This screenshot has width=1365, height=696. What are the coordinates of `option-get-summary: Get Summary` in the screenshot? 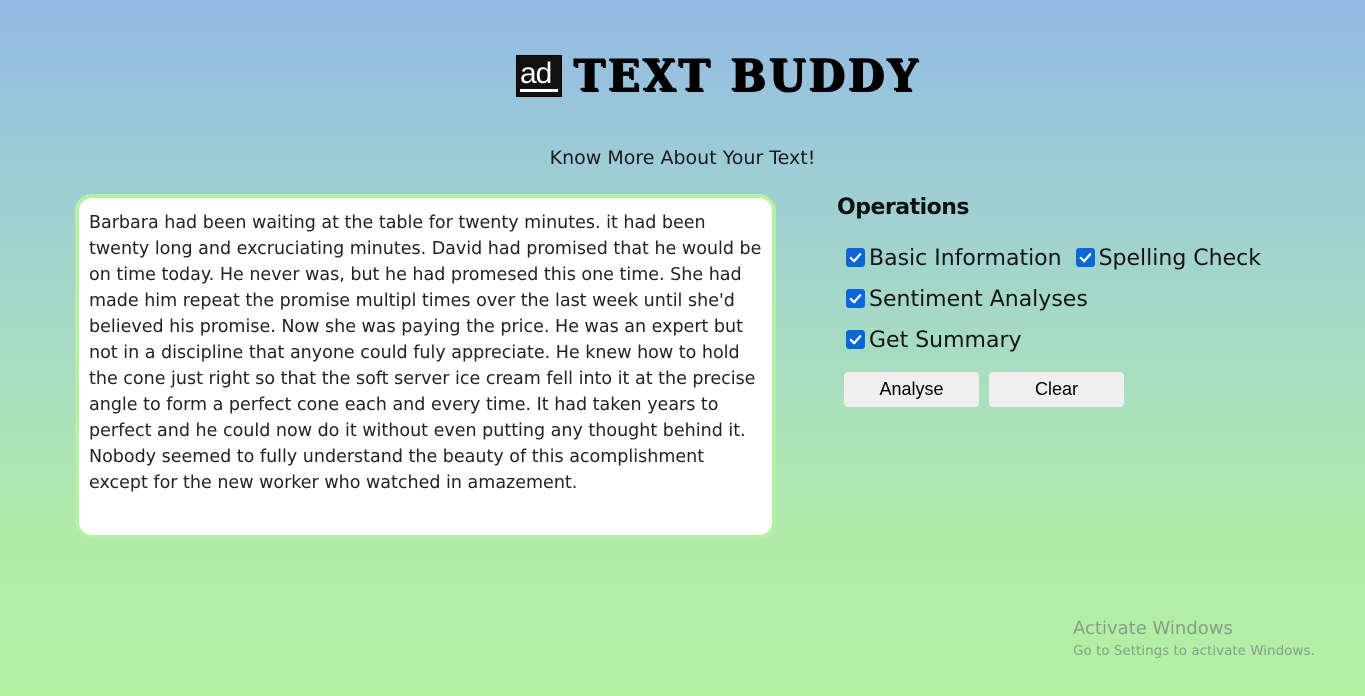 It's located at (934, 341).